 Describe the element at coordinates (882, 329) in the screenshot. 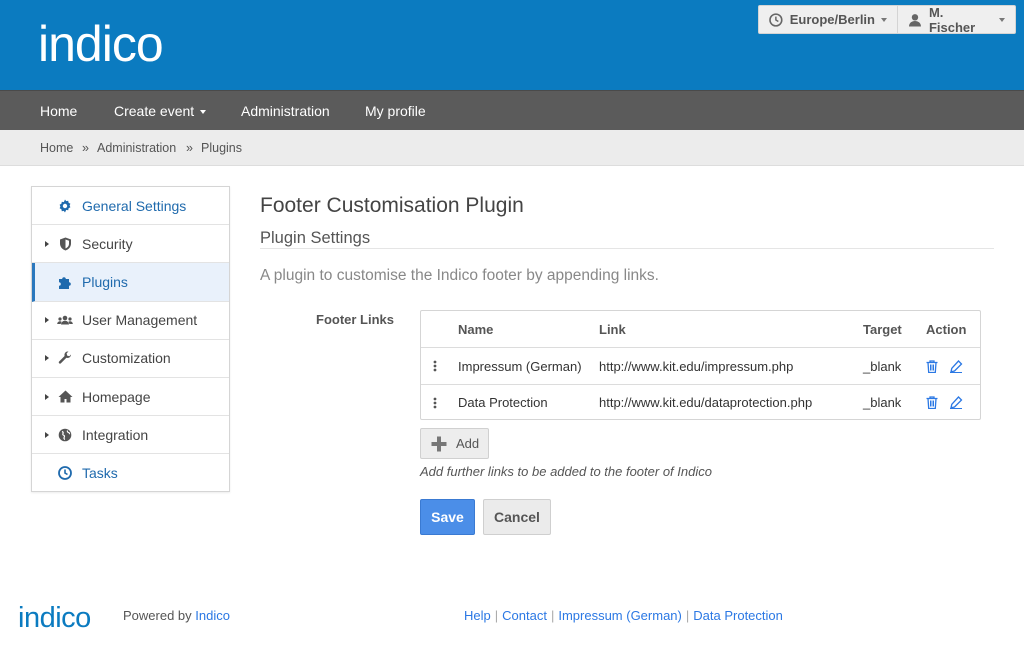

I see `column-header-target: Target` at that location.